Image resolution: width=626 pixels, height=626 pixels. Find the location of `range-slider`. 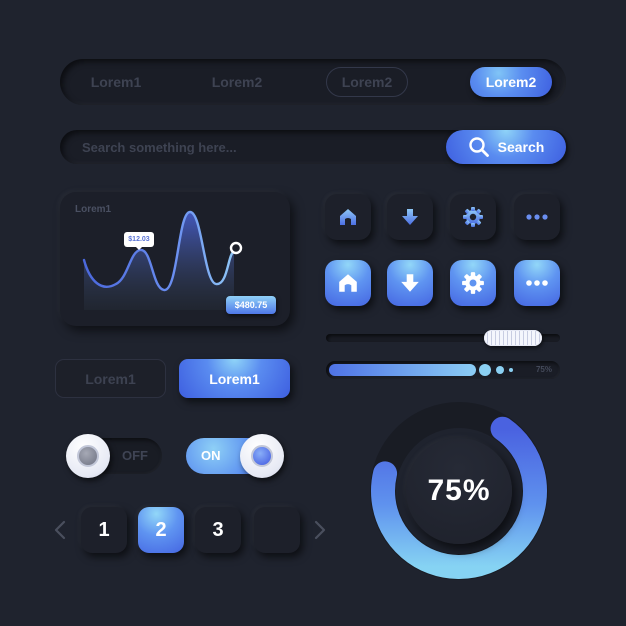

range-slider is located at coordinates (443, 338).